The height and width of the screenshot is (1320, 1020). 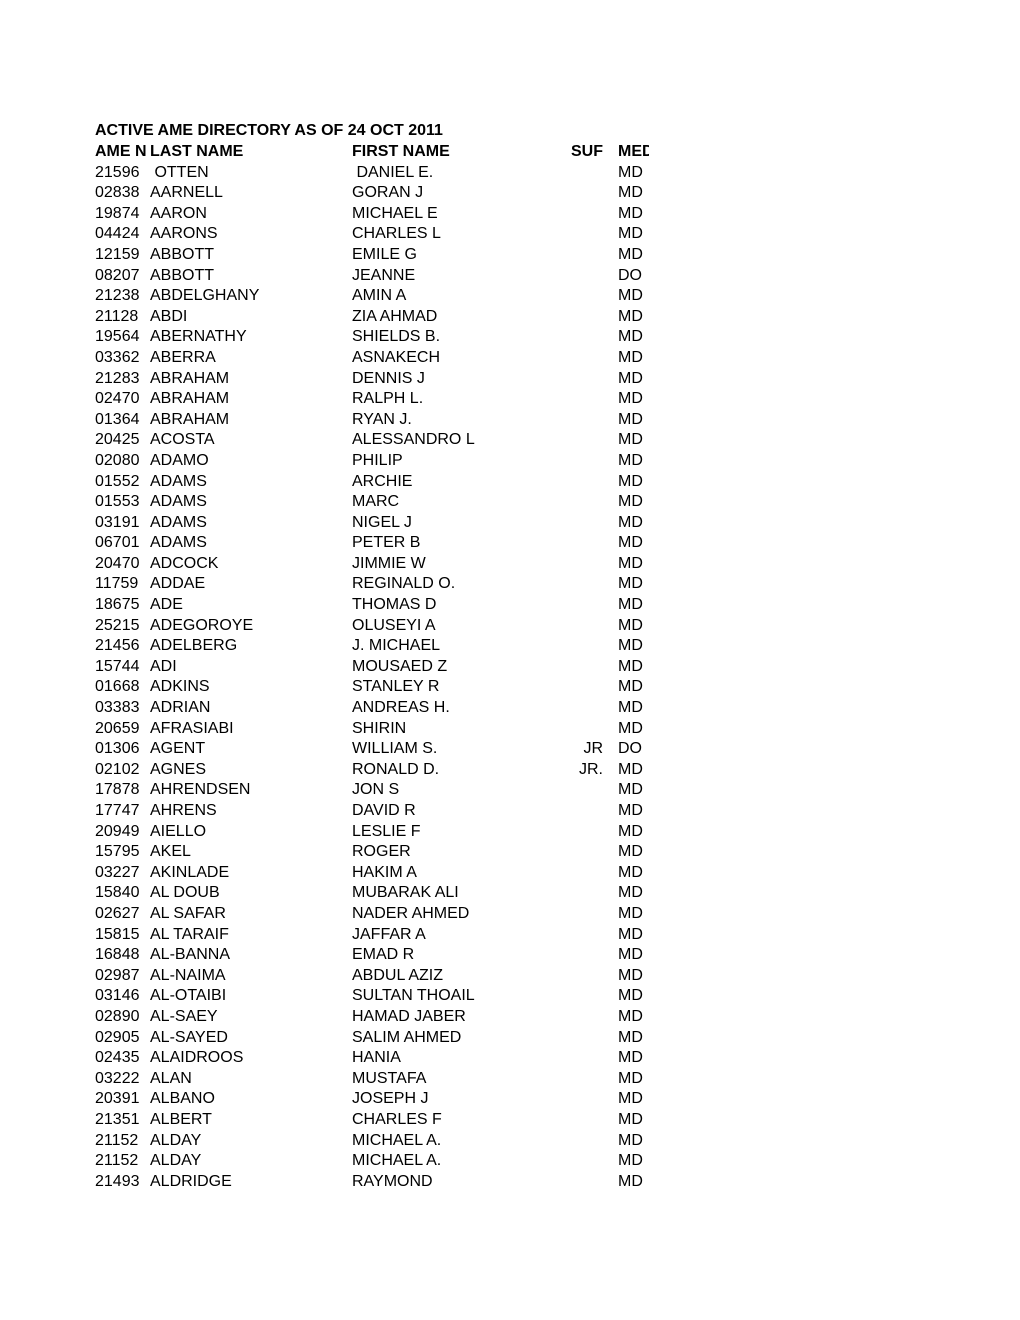 What do you see at coordinates (180, 708) in the screenshot?
I see `cell-last-name: ADRIAN` at bounding box center [180, 708].